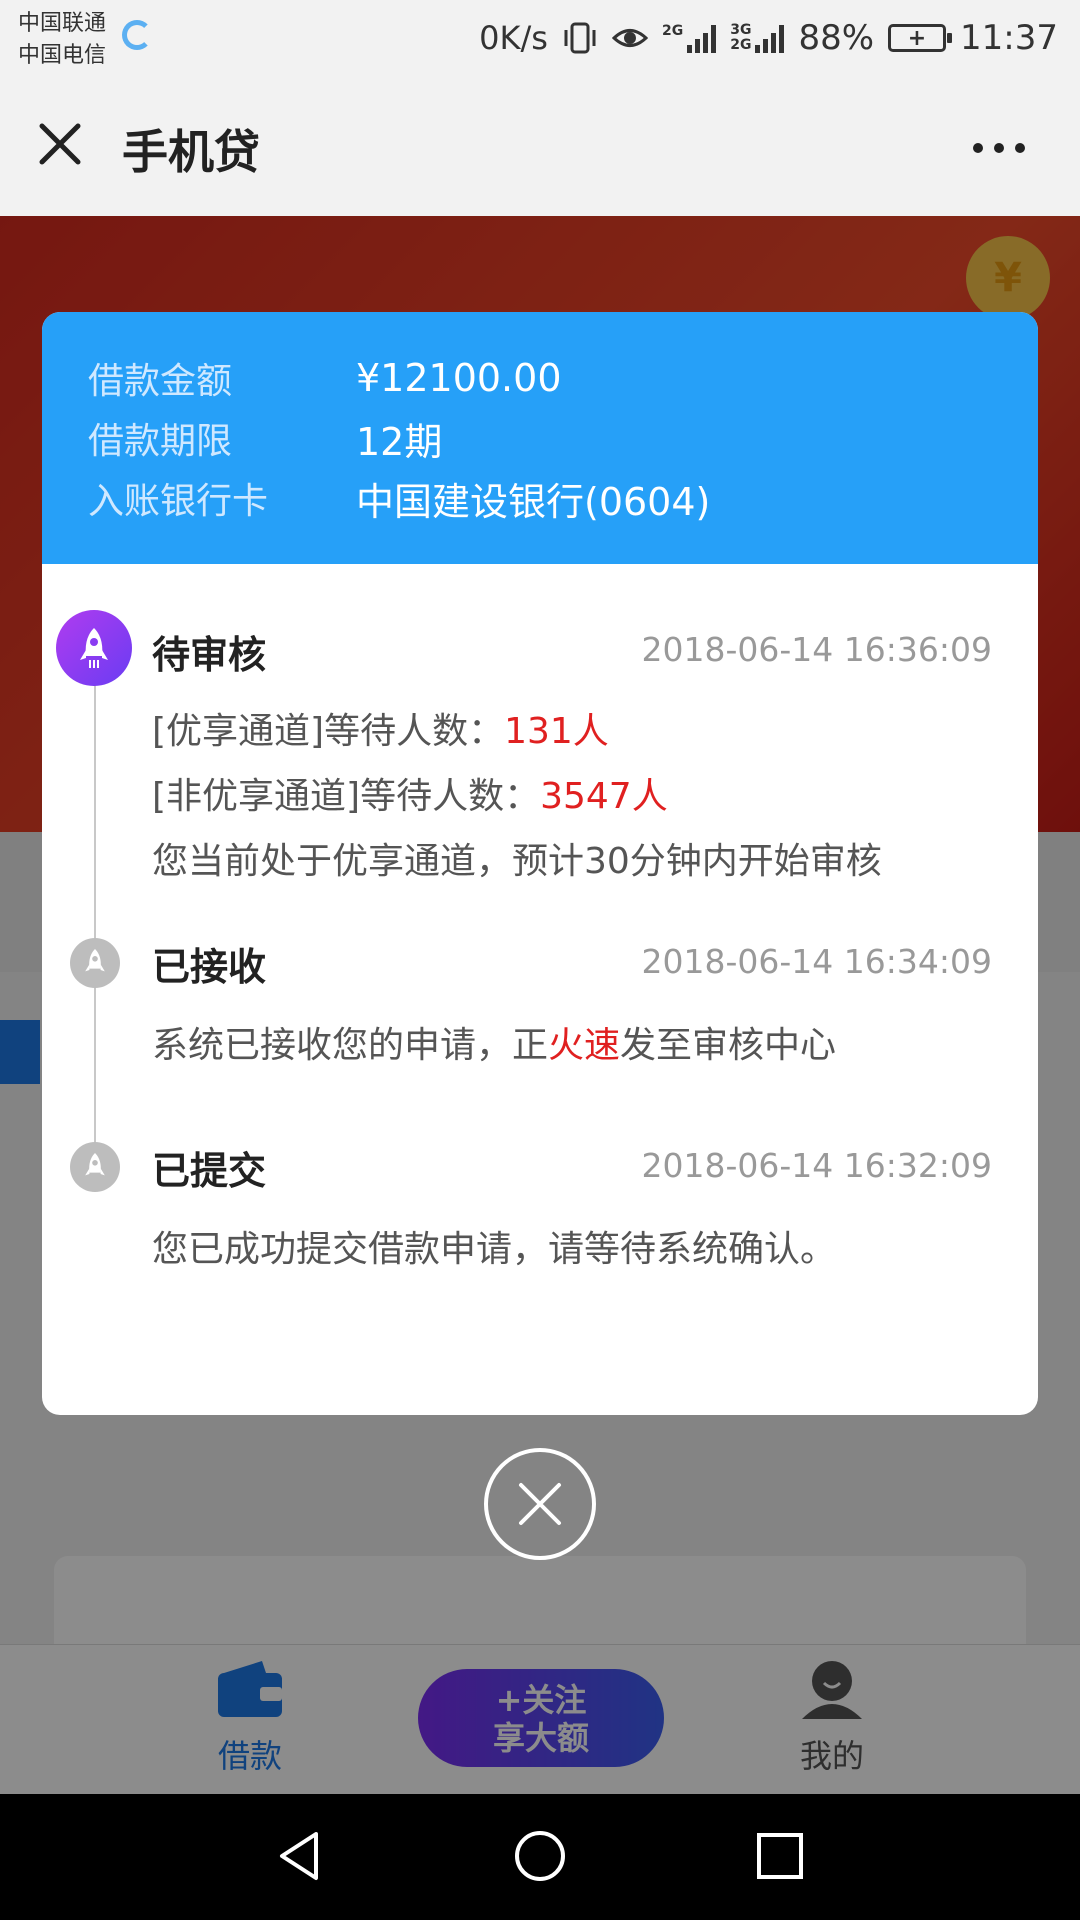 The image size is (1080, 1920). I want to click on page-title: 手机贷, so click(191, 152).